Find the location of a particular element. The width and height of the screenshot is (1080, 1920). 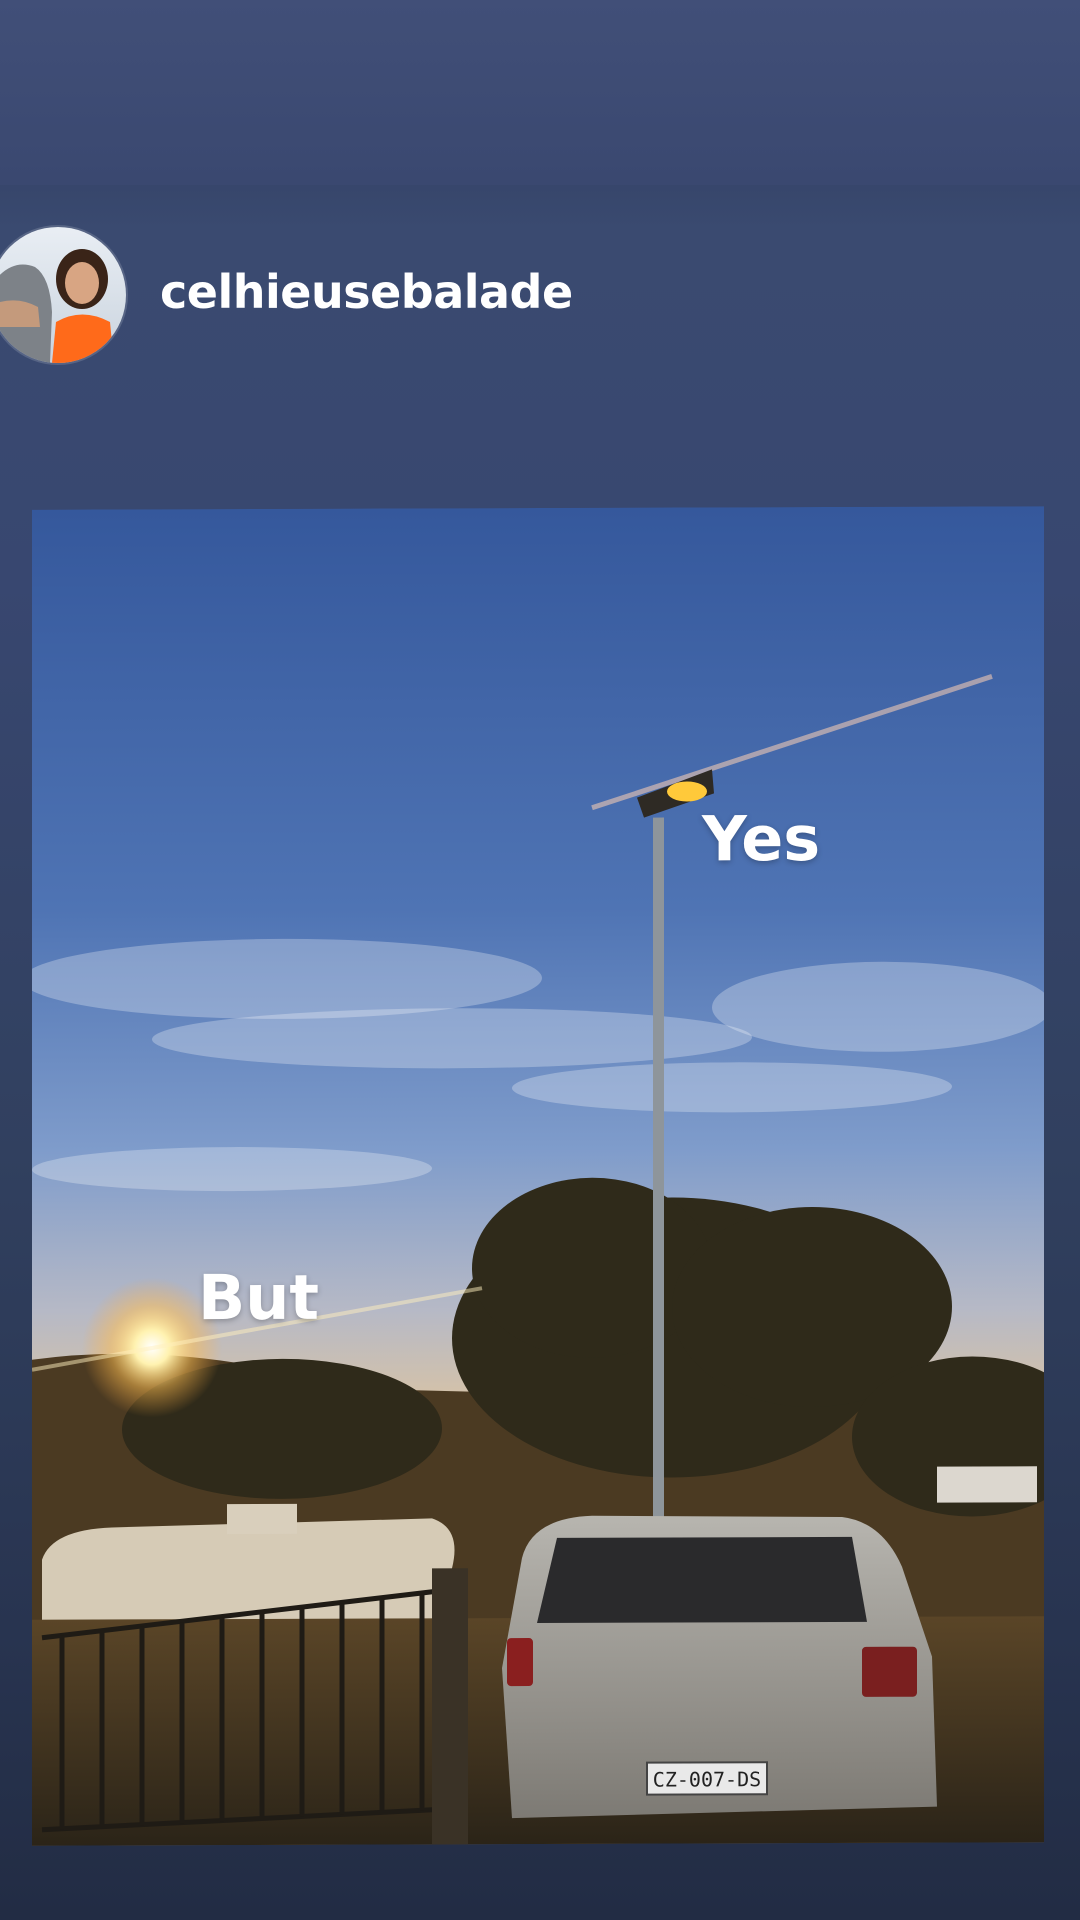

username: celhieusebalade is located at coordinates (366, 292).